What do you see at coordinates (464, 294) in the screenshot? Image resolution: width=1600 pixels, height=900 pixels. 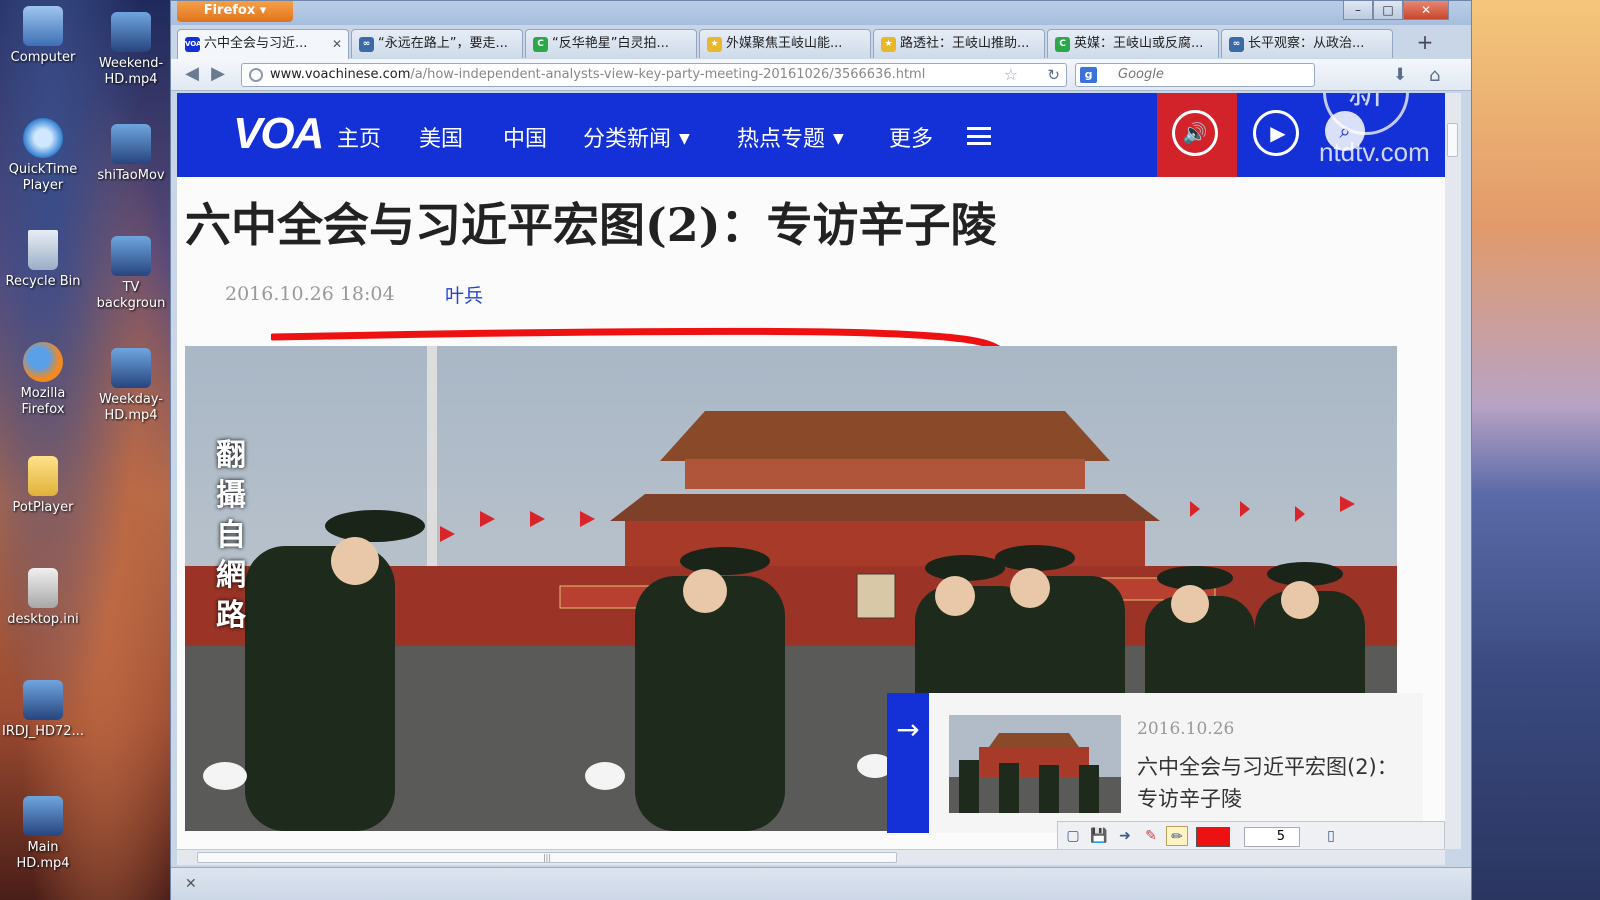 I see `article-author-link: 叶兵` at bounding box center [464, 294].